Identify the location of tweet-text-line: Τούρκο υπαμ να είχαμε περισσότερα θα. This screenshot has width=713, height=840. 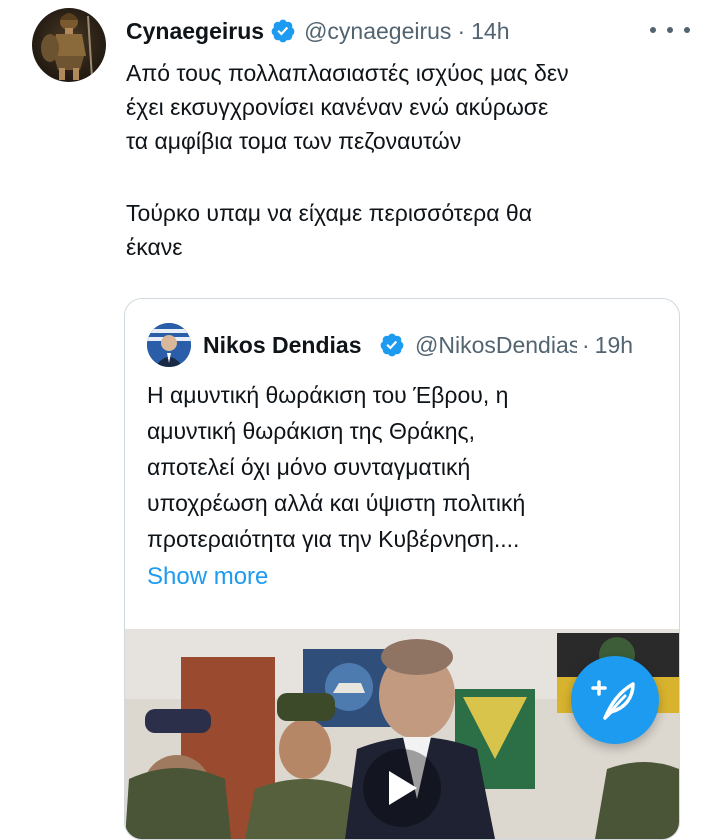
(329, 213).